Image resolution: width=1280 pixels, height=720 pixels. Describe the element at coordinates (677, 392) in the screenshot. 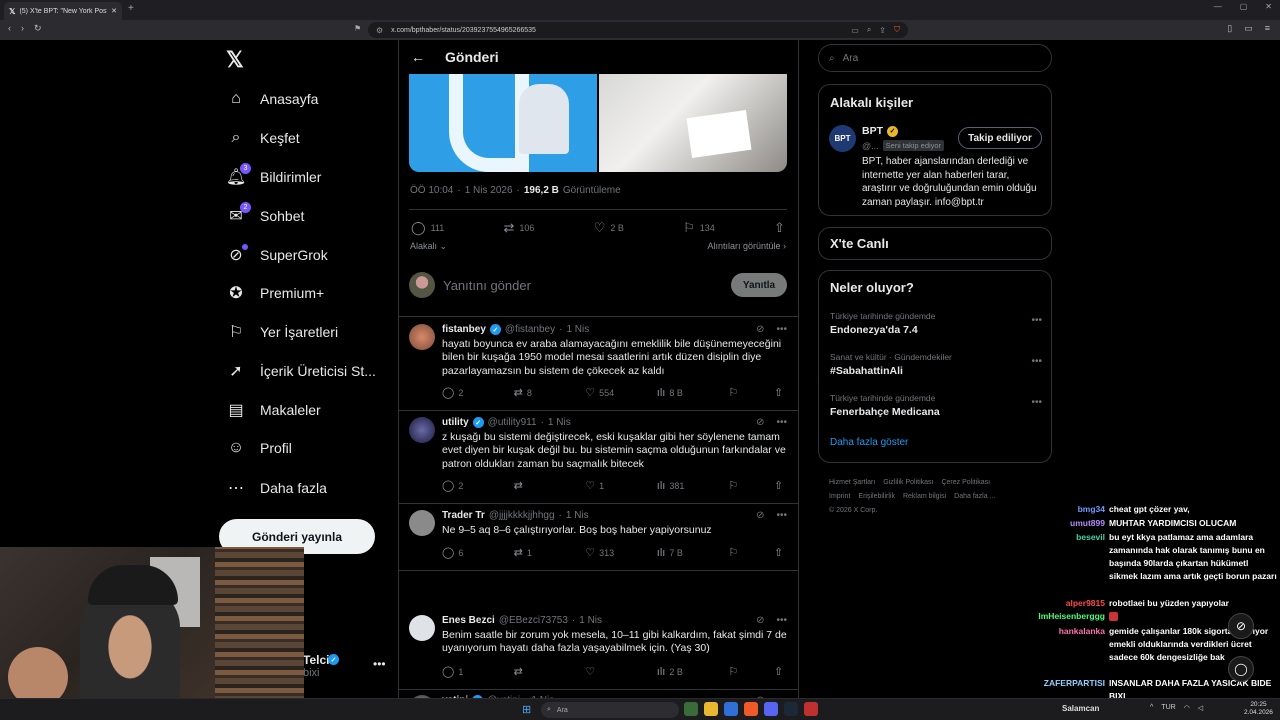

I see `views-action: ılı 8 B` at that location.